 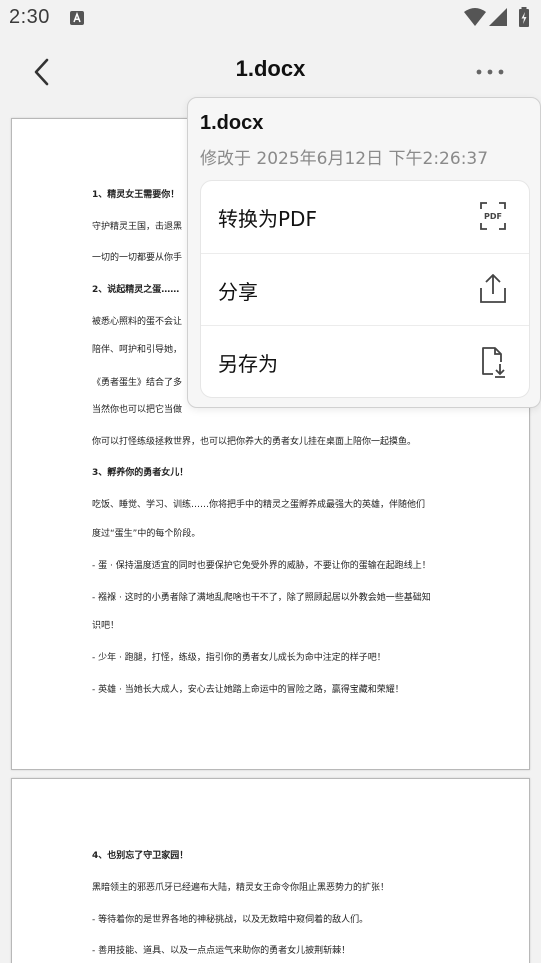 What do you see at coordinates (106, 626) in the screenshot?
I see `doc-line: 识吧！` at bounding box center [106, 626].